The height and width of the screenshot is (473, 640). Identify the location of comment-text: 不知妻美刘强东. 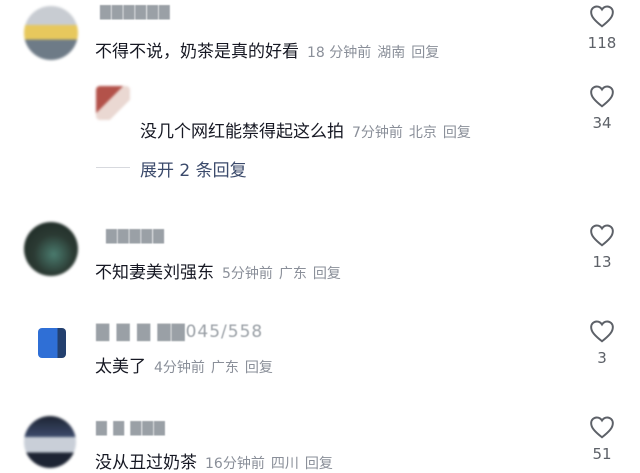
(154, 273).